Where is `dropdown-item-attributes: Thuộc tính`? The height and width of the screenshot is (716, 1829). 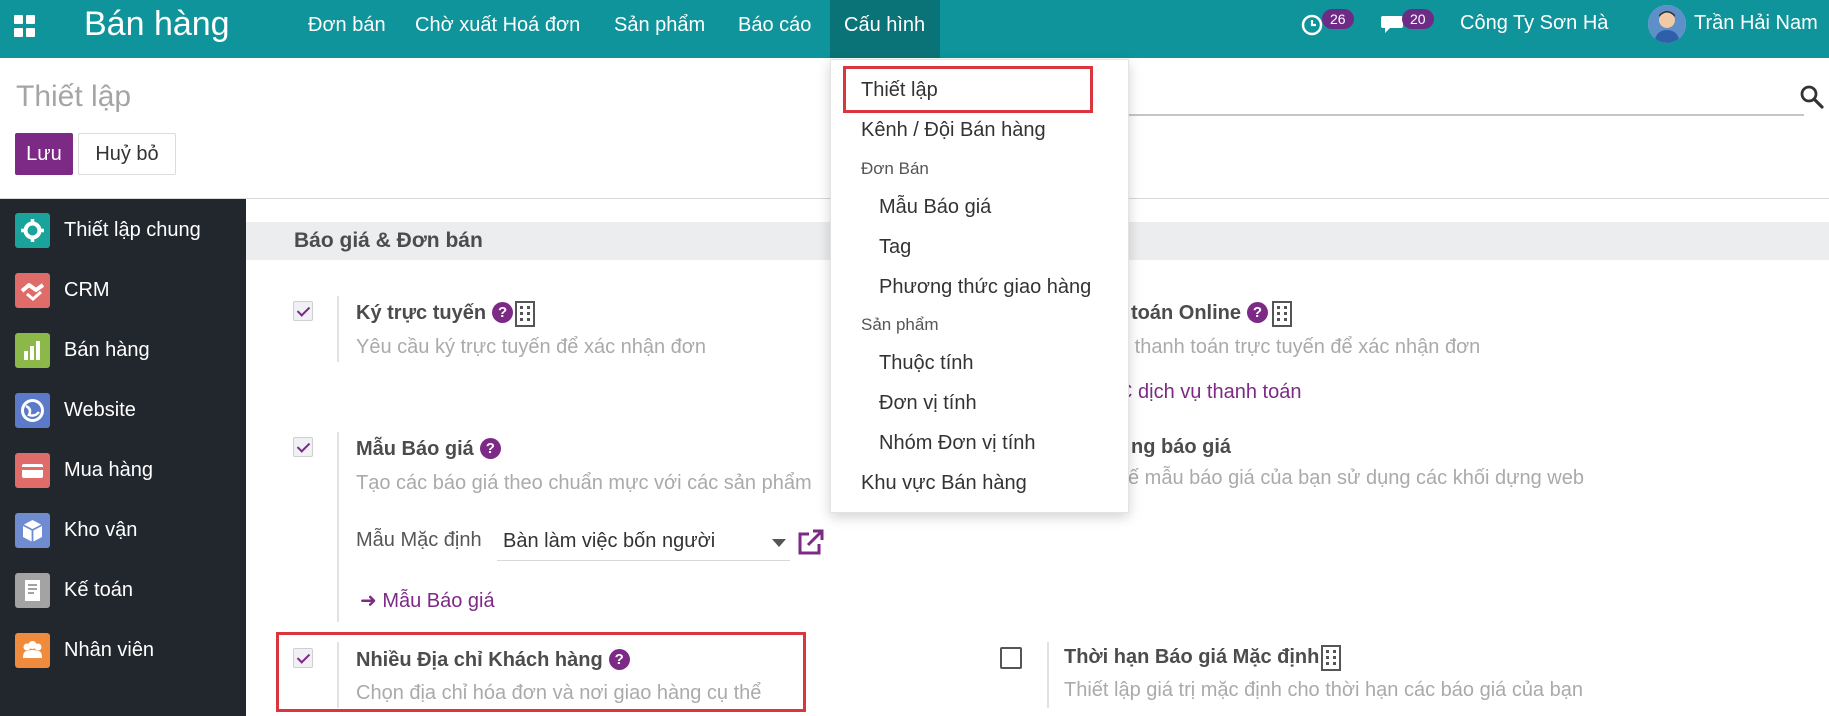 dropdown-item-attributes: Thuộc tính is located at coordinates (926, 363).